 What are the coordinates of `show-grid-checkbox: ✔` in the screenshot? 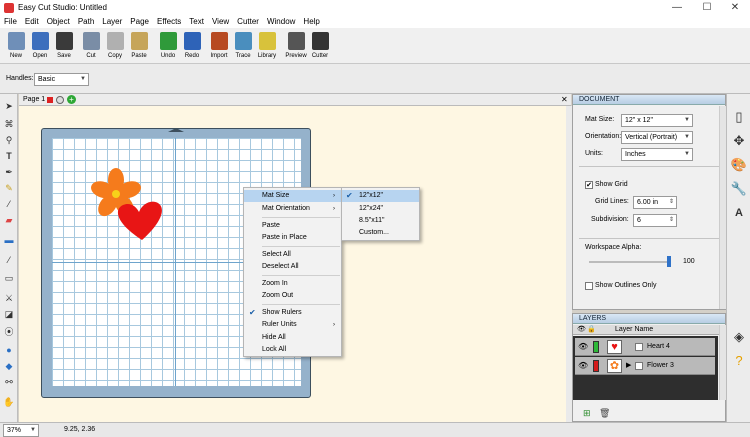 It's located at (589, 185).